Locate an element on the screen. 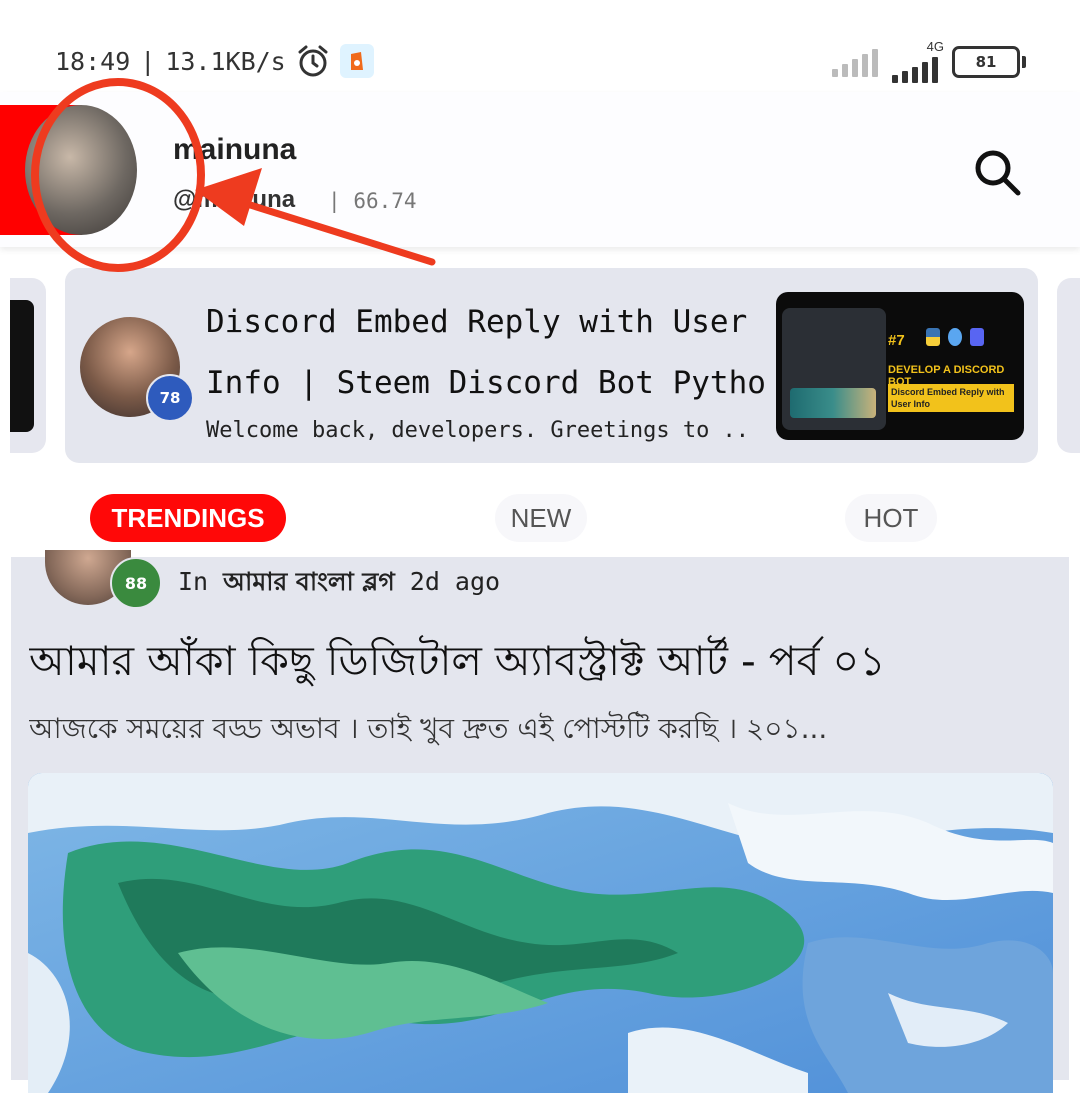 The width and height of the screenshot is (1080, 1093). status-right: 4G 81 is located at coordinates (929, 61).